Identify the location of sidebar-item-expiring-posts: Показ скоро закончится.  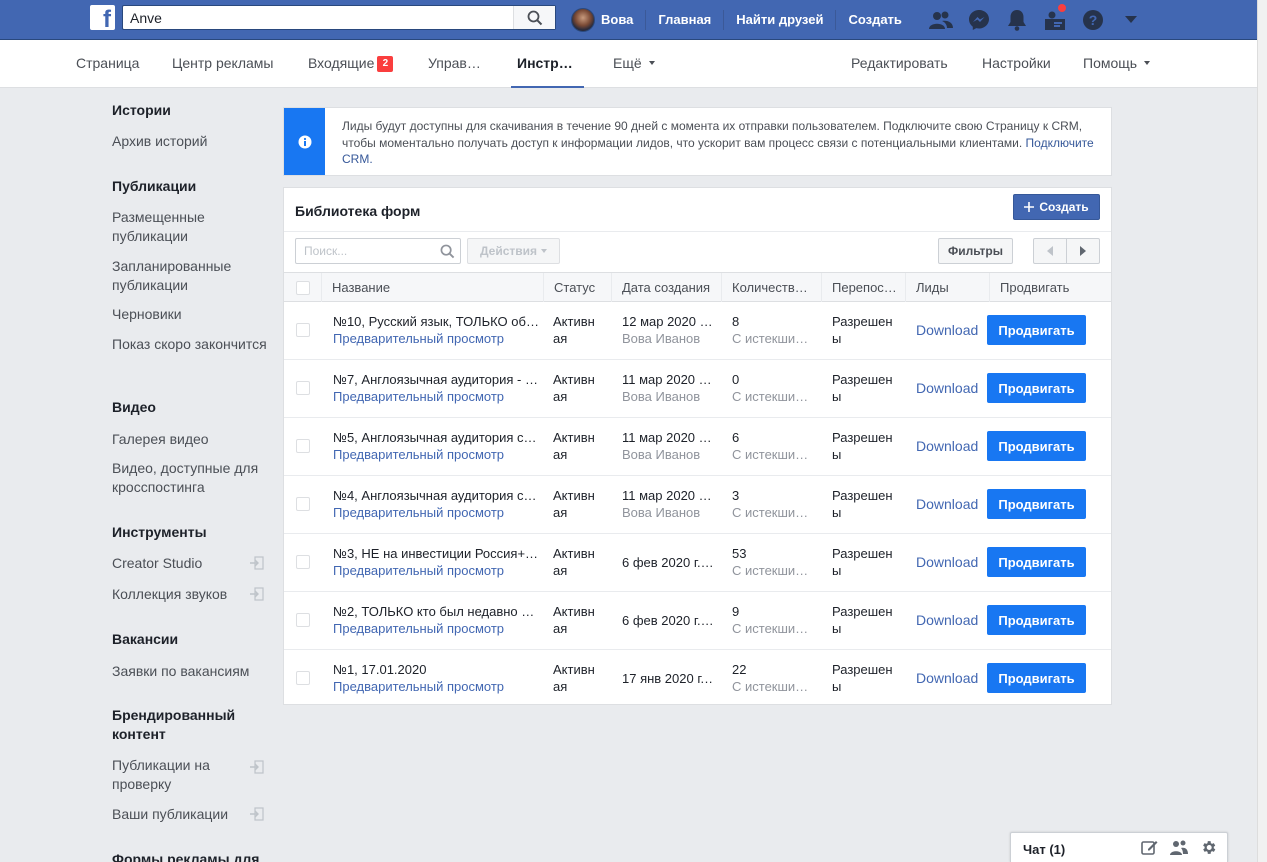
(191, 344).